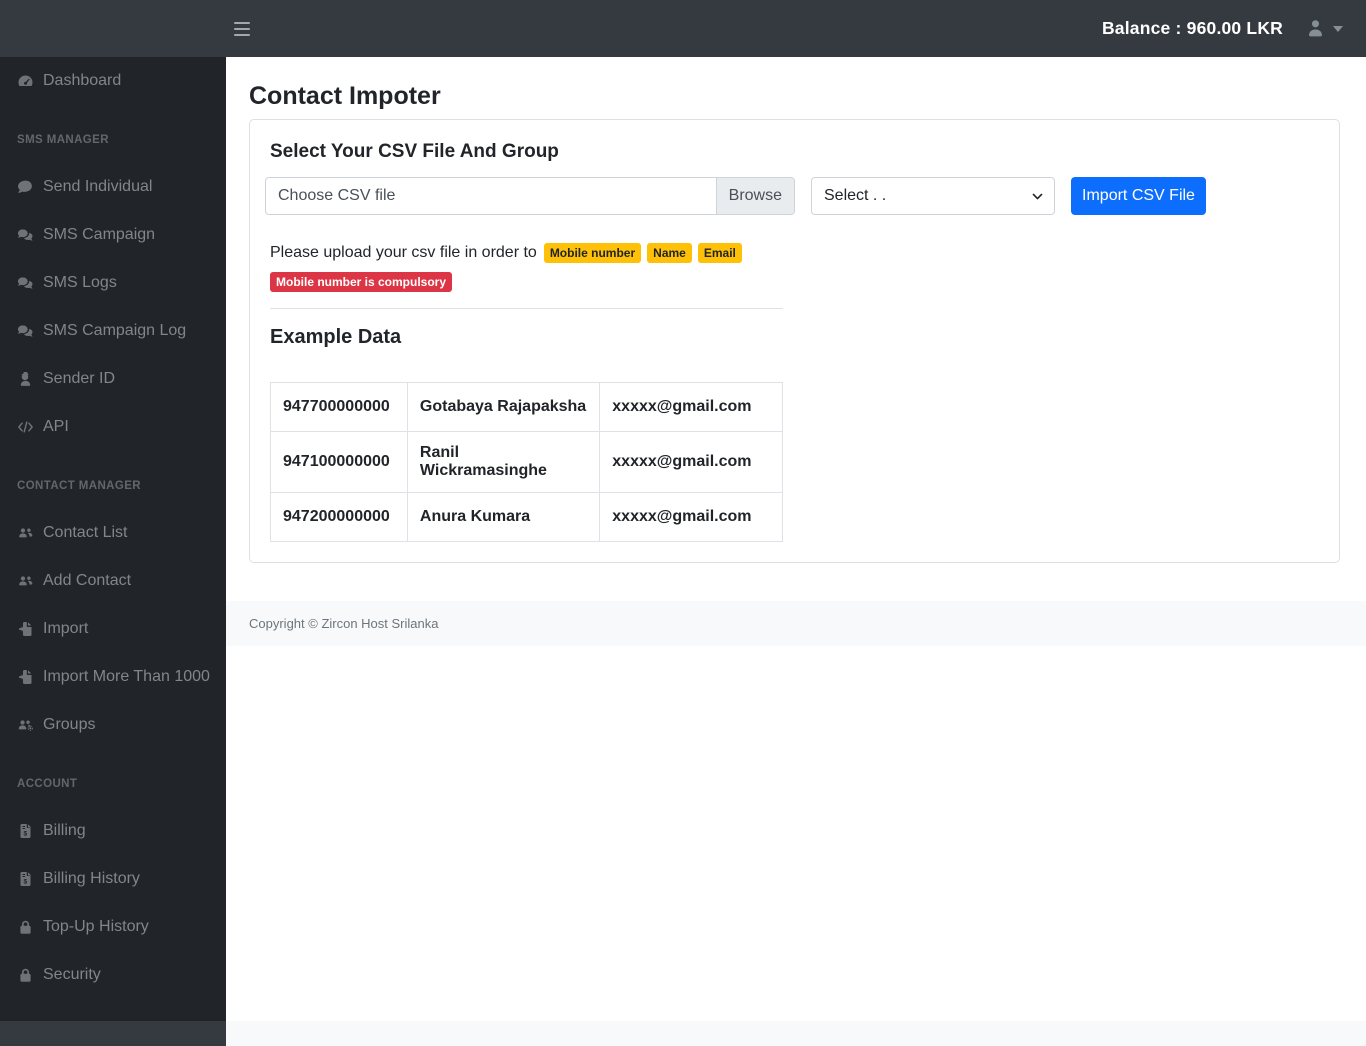  What do you see at coordinates (1315, 28) in the screenshot?
I see `user-icon` at bounding box center [1315, 28].